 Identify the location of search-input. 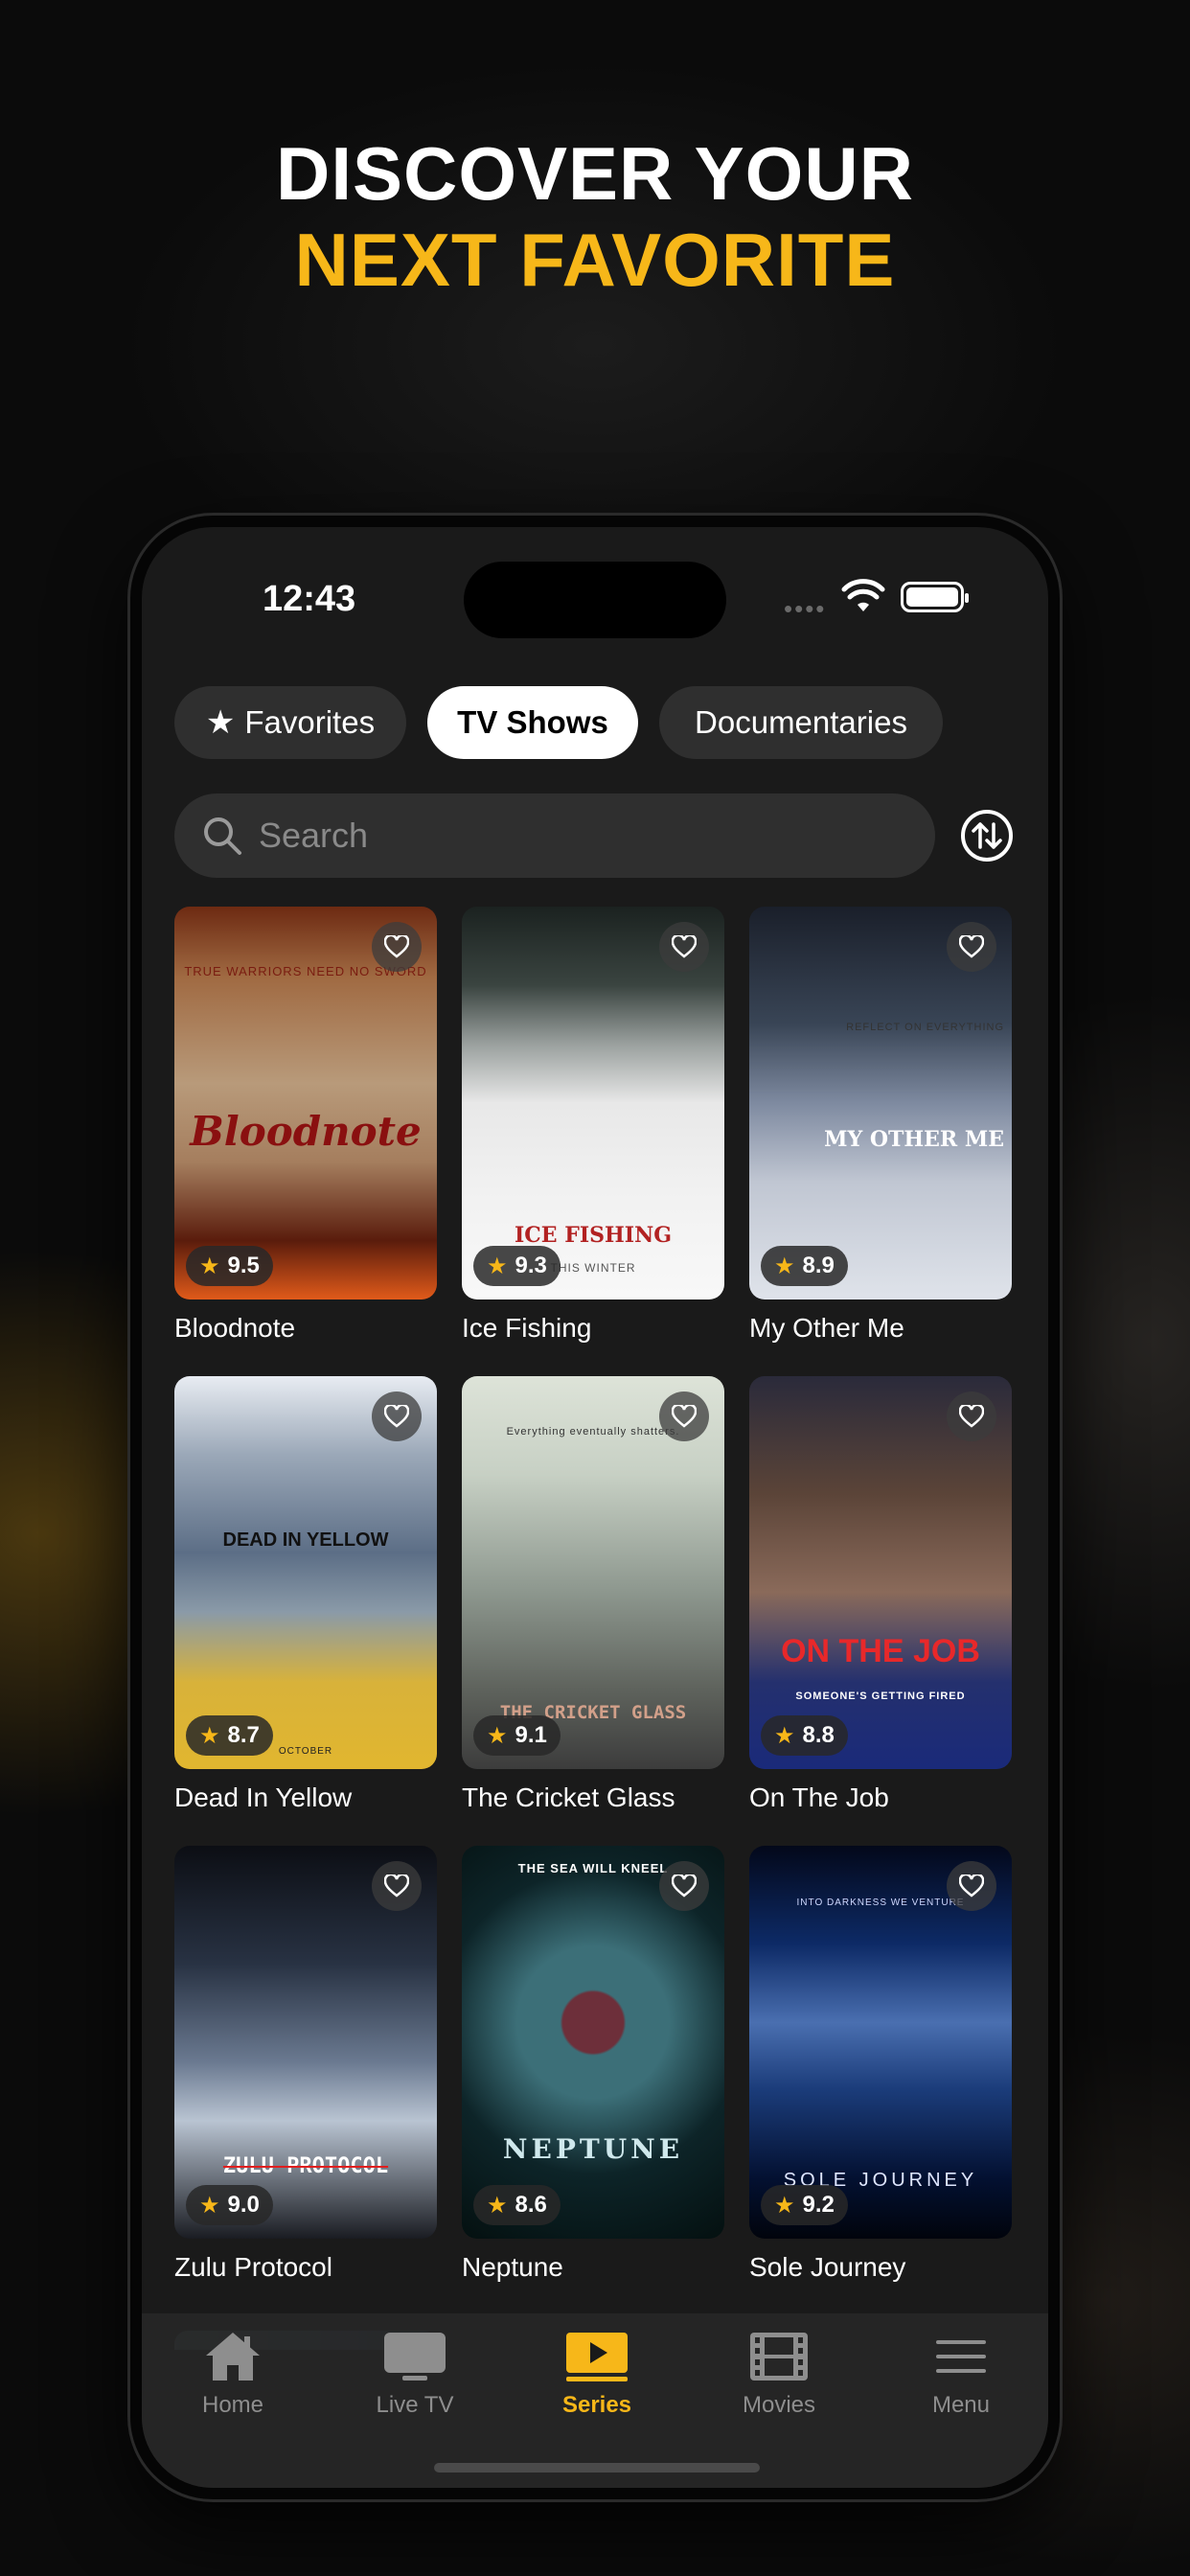
(546, 836).